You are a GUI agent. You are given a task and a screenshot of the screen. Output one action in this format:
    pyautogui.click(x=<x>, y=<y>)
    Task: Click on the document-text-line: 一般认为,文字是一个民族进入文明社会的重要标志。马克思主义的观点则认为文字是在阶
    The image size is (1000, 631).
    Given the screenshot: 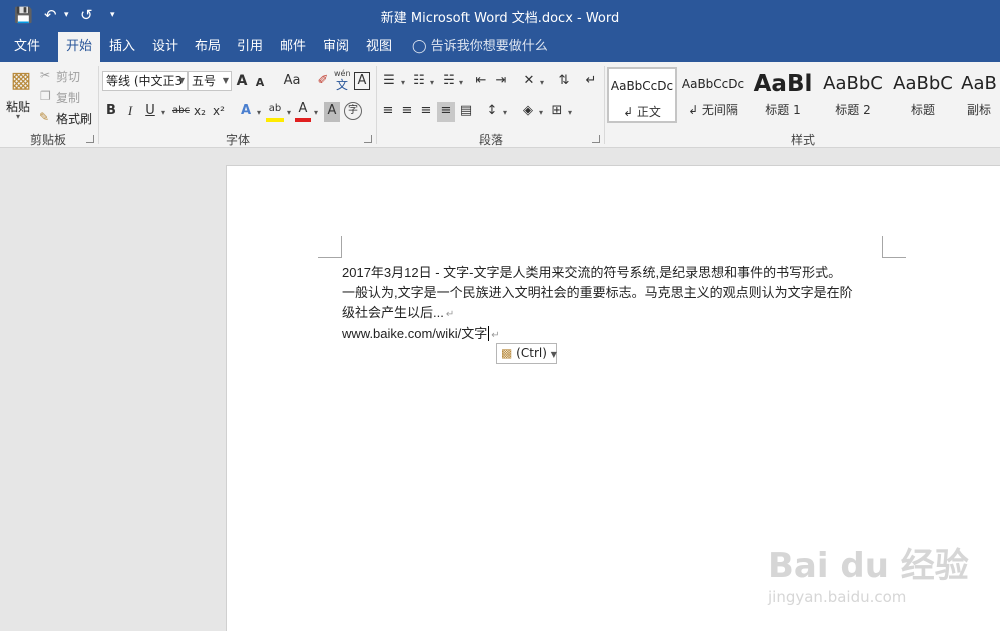 What is the action you would take?
    pyautogui.click(x=597, y=291)
    